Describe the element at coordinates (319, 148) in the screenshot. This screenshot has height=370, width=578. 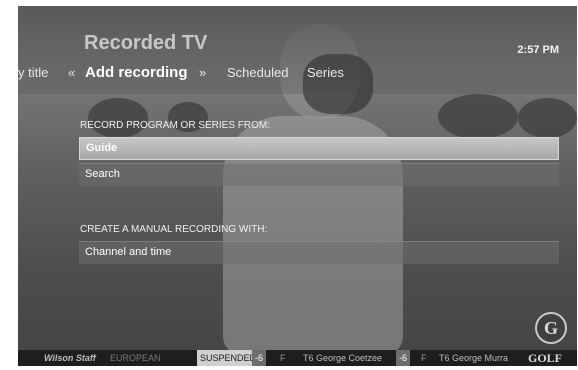
I see `menu-item-guide: Guide` at that location.